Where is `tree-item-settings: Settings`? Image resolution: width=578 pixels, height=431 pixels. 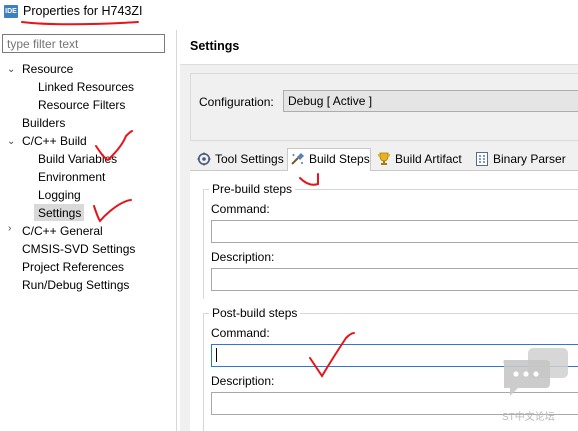 tree-item-settings: Settings is located at coordinates (59, 213).